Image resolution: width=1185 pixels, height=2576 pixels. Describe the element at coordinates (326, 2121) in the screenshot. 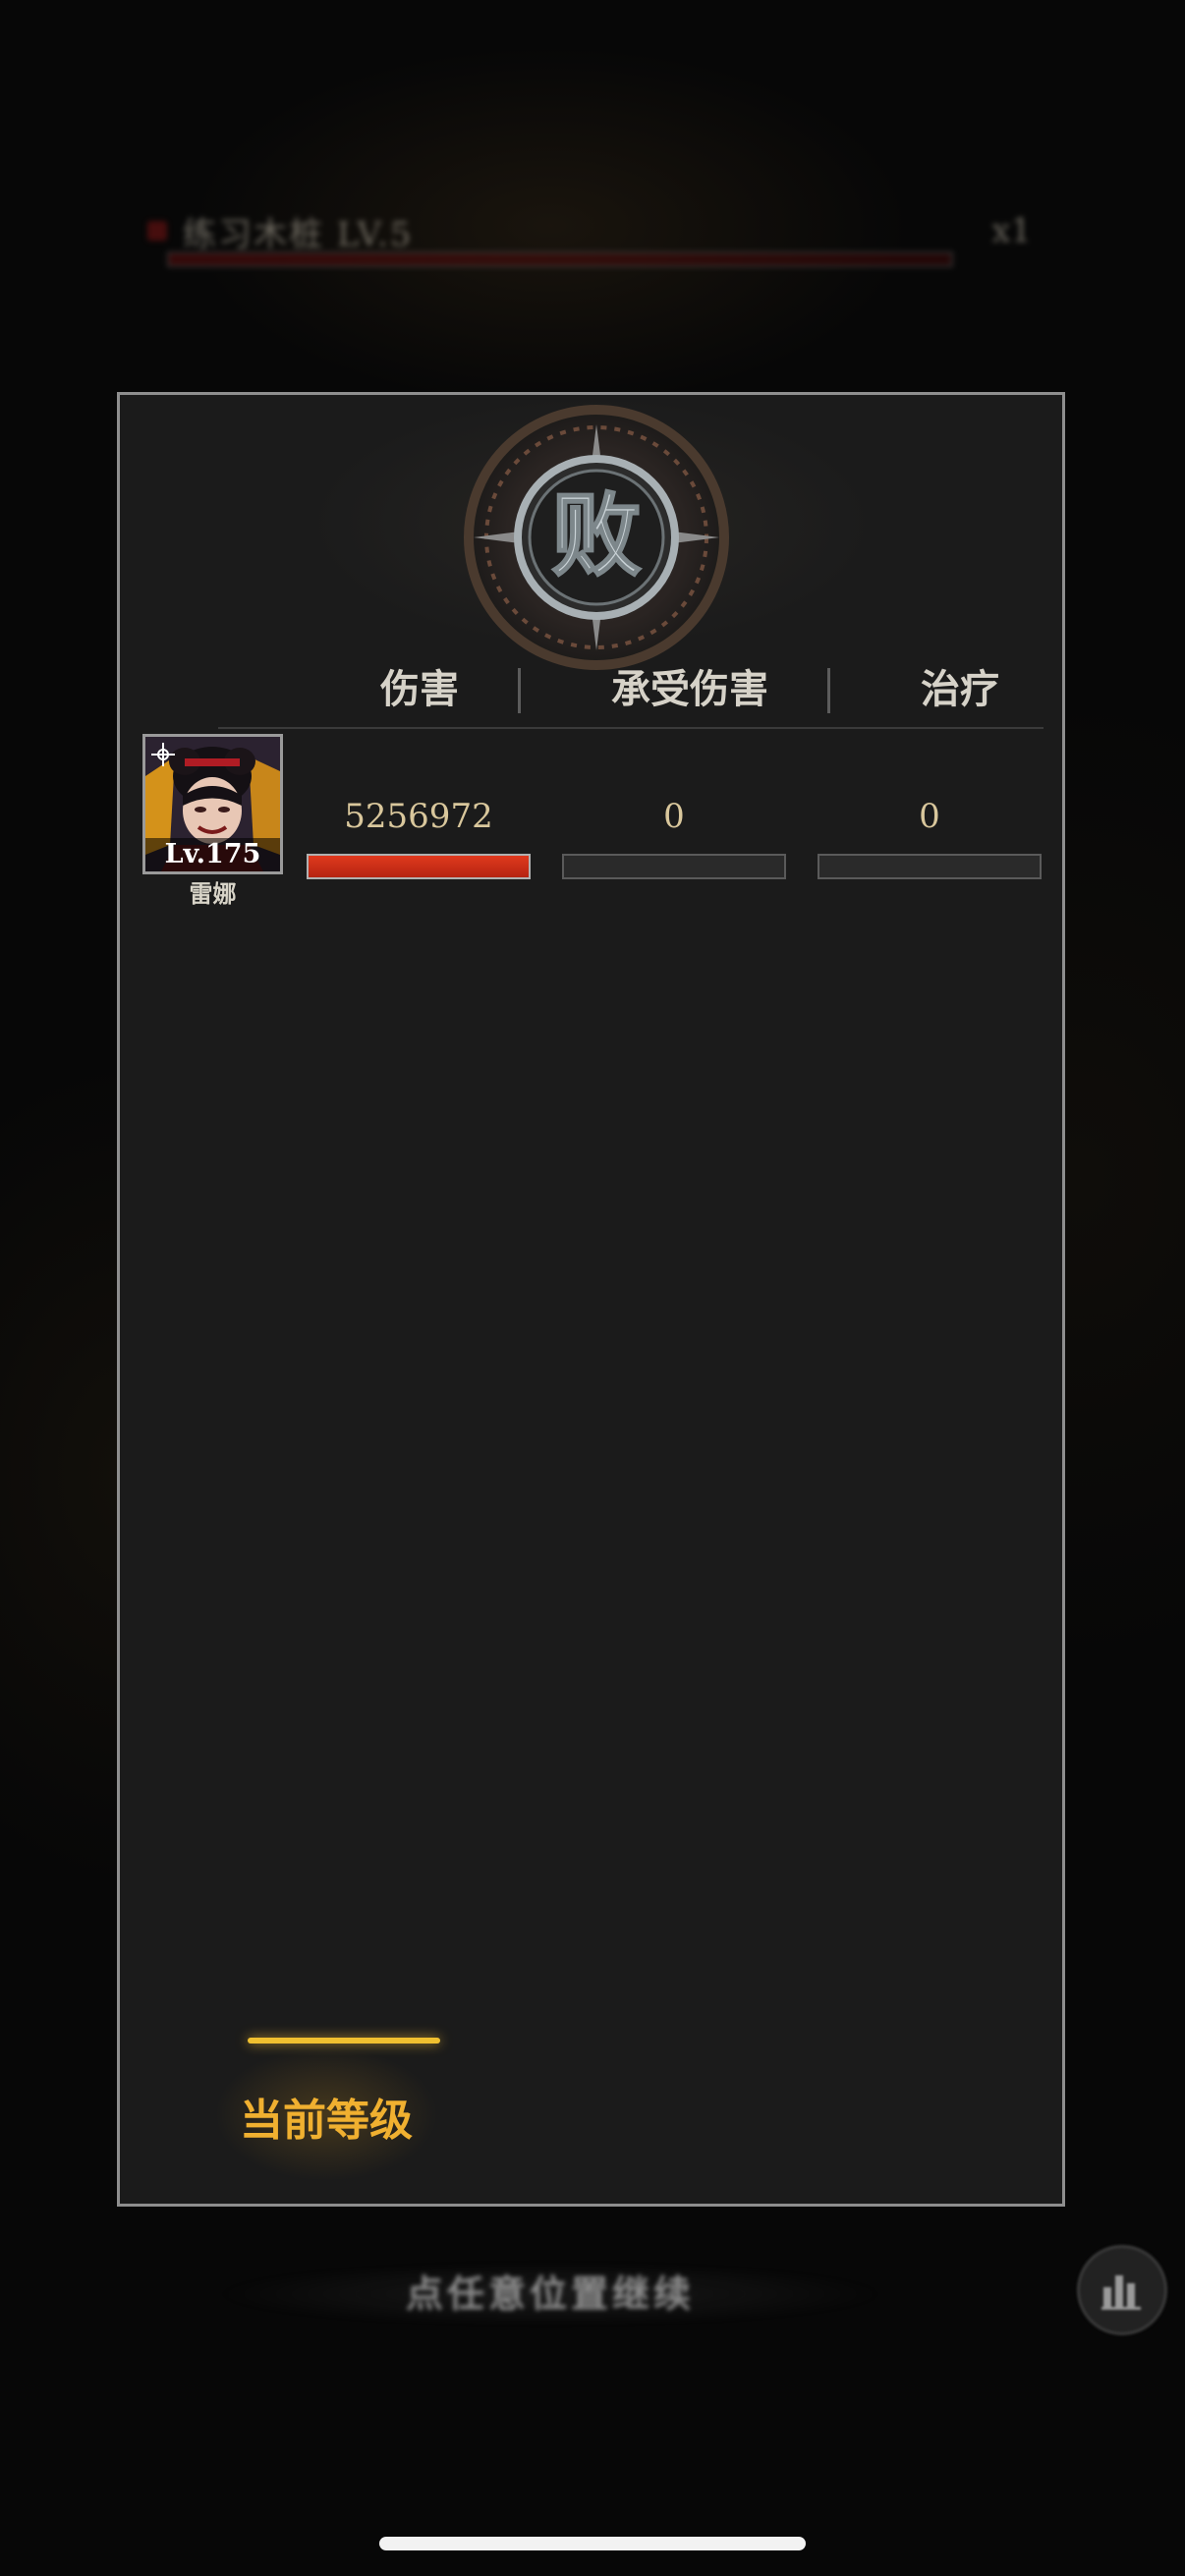

I see `tab-label: 当前等级` at that location.